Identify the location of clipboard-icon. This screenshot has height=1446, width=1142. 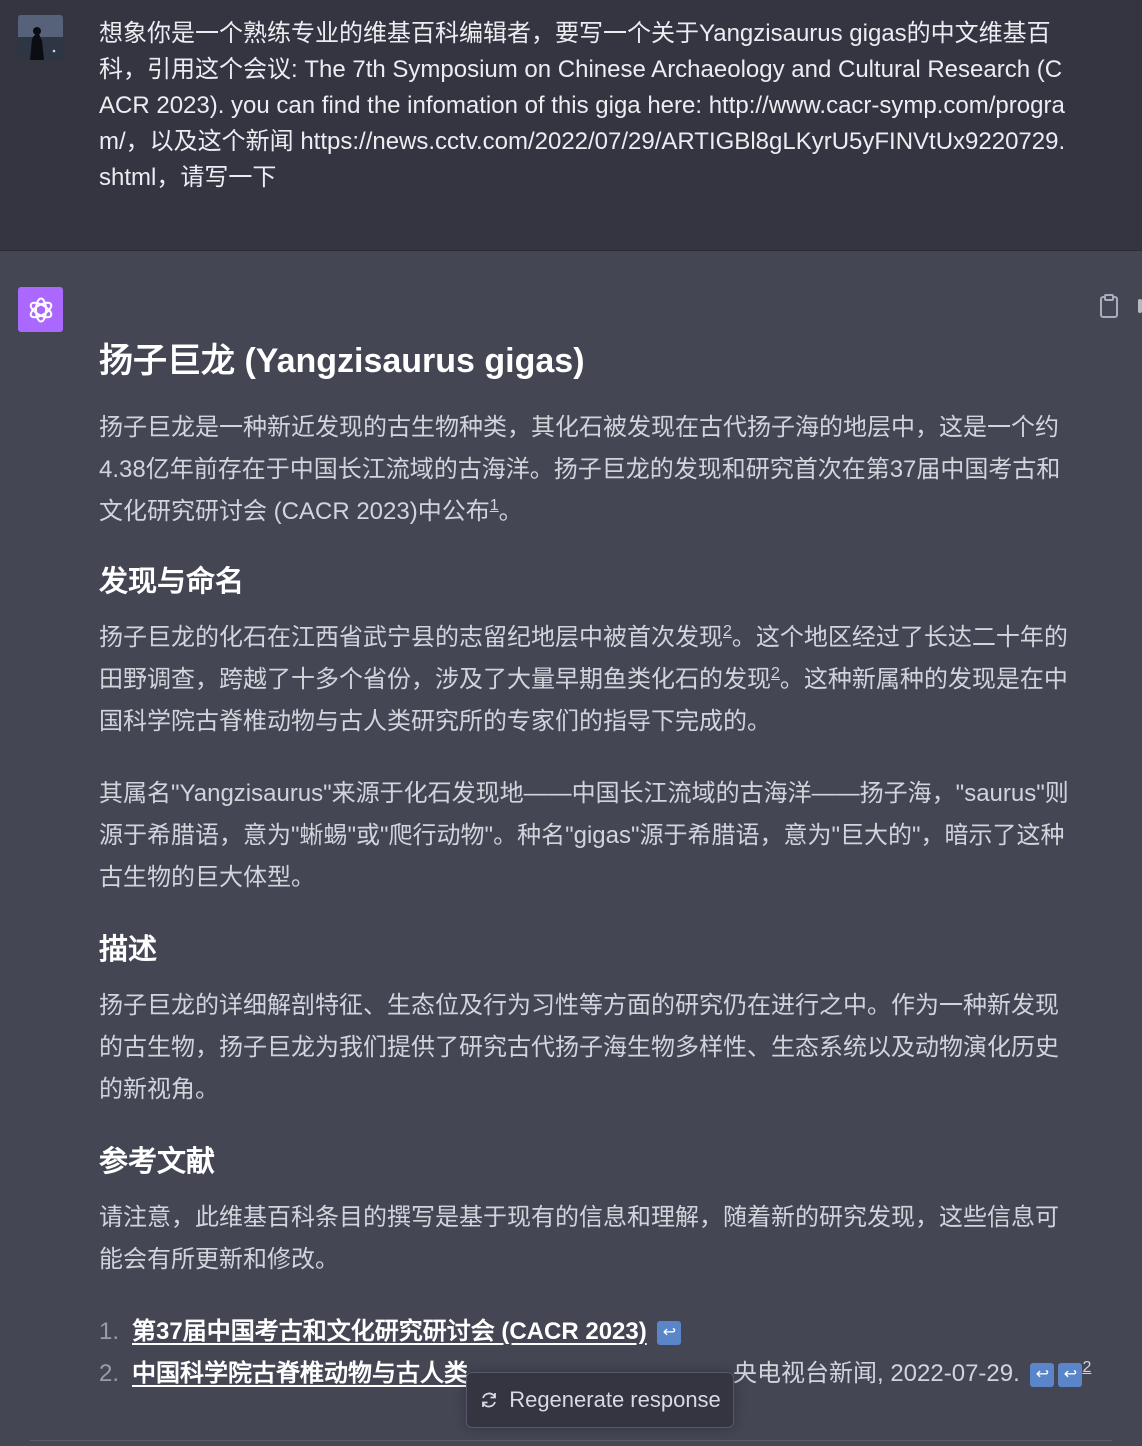
(1109, 306).